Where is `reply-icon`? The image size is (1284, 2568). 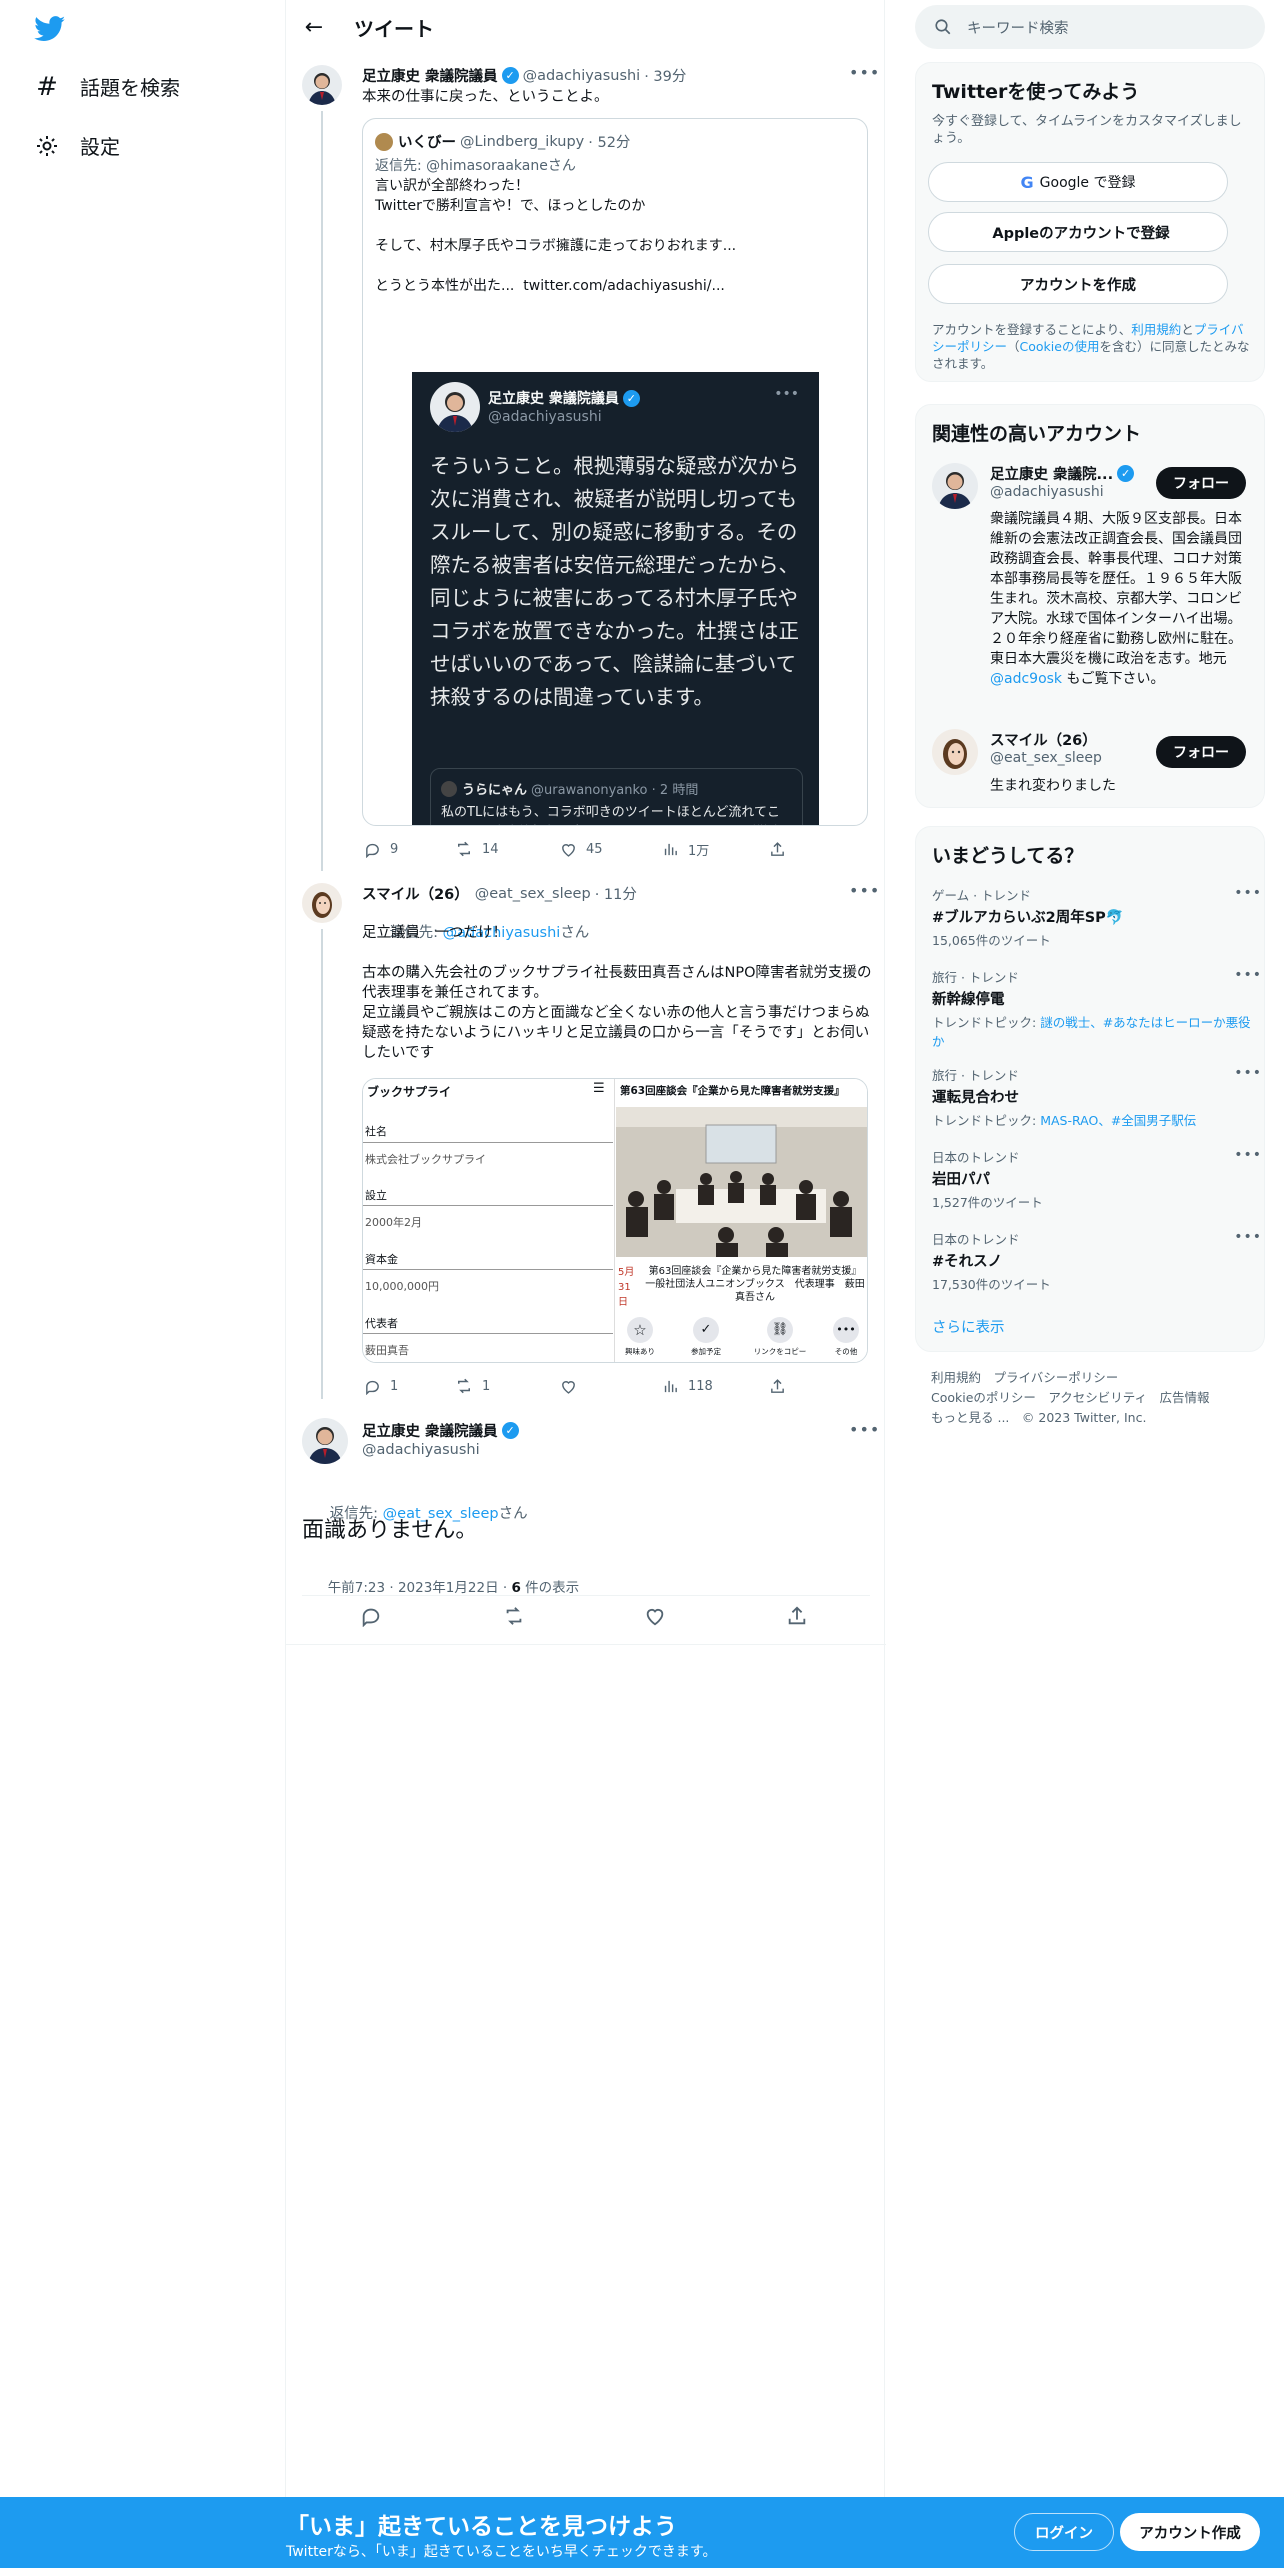
reply-icon is located at coordinates (371, 1618).